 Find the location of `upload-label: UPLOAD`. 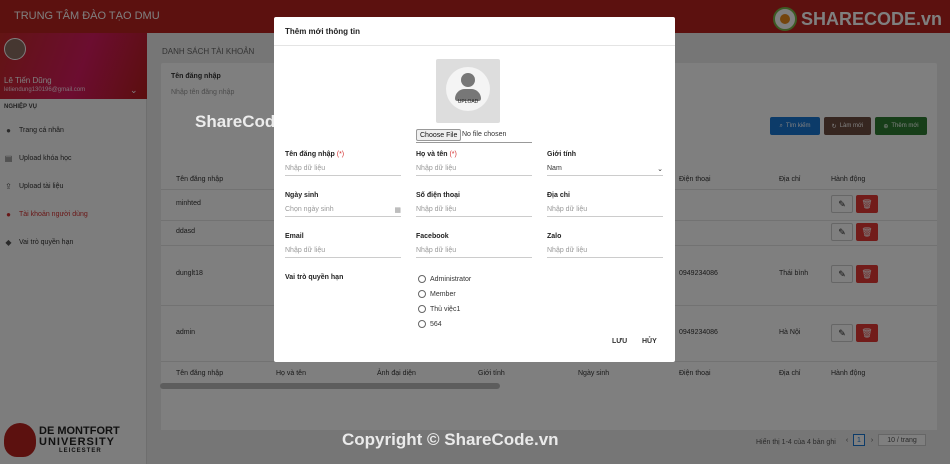

upload-label: UPLOAD is located at coordinates (468, 102).